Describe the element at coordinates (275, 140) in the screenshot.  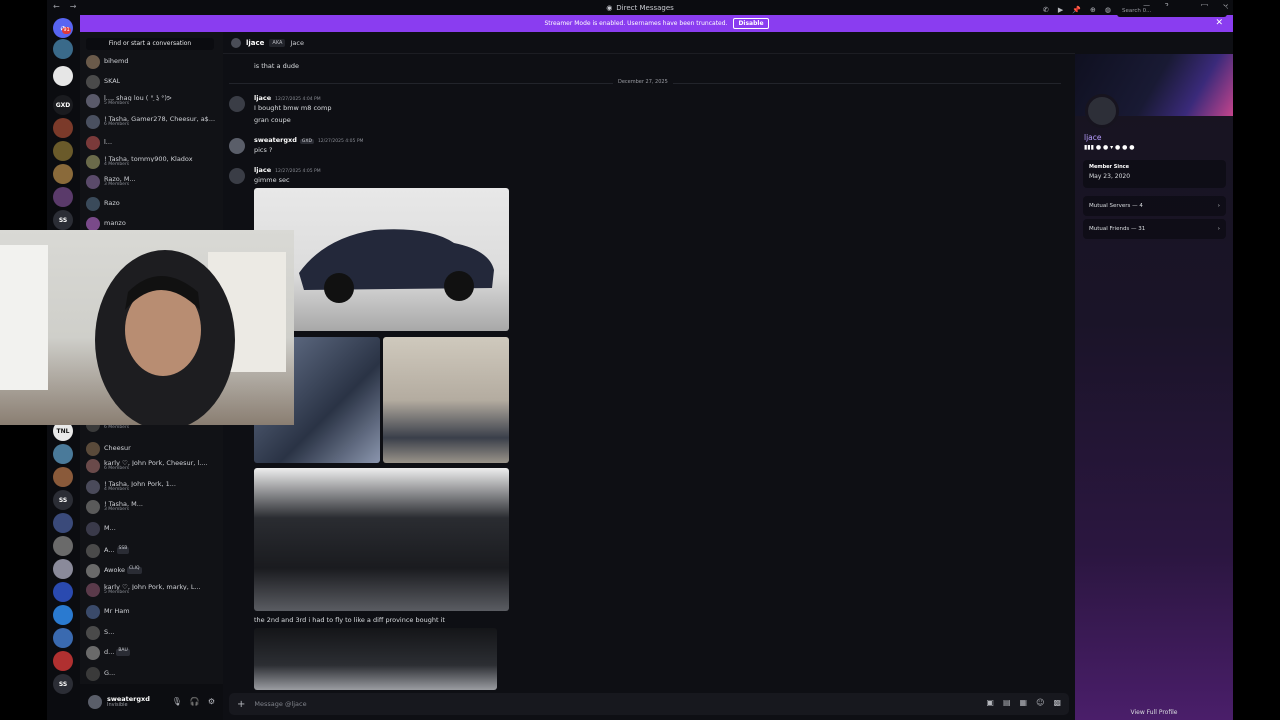
I see `message-author: sweatergxd` at that location.